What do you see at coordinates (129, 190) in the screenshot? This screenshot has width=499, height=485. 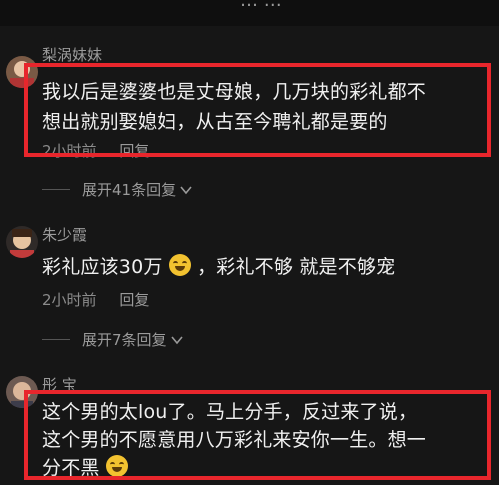 I see `expand-label: 展开41条回复` at bounding box center [129, 190].